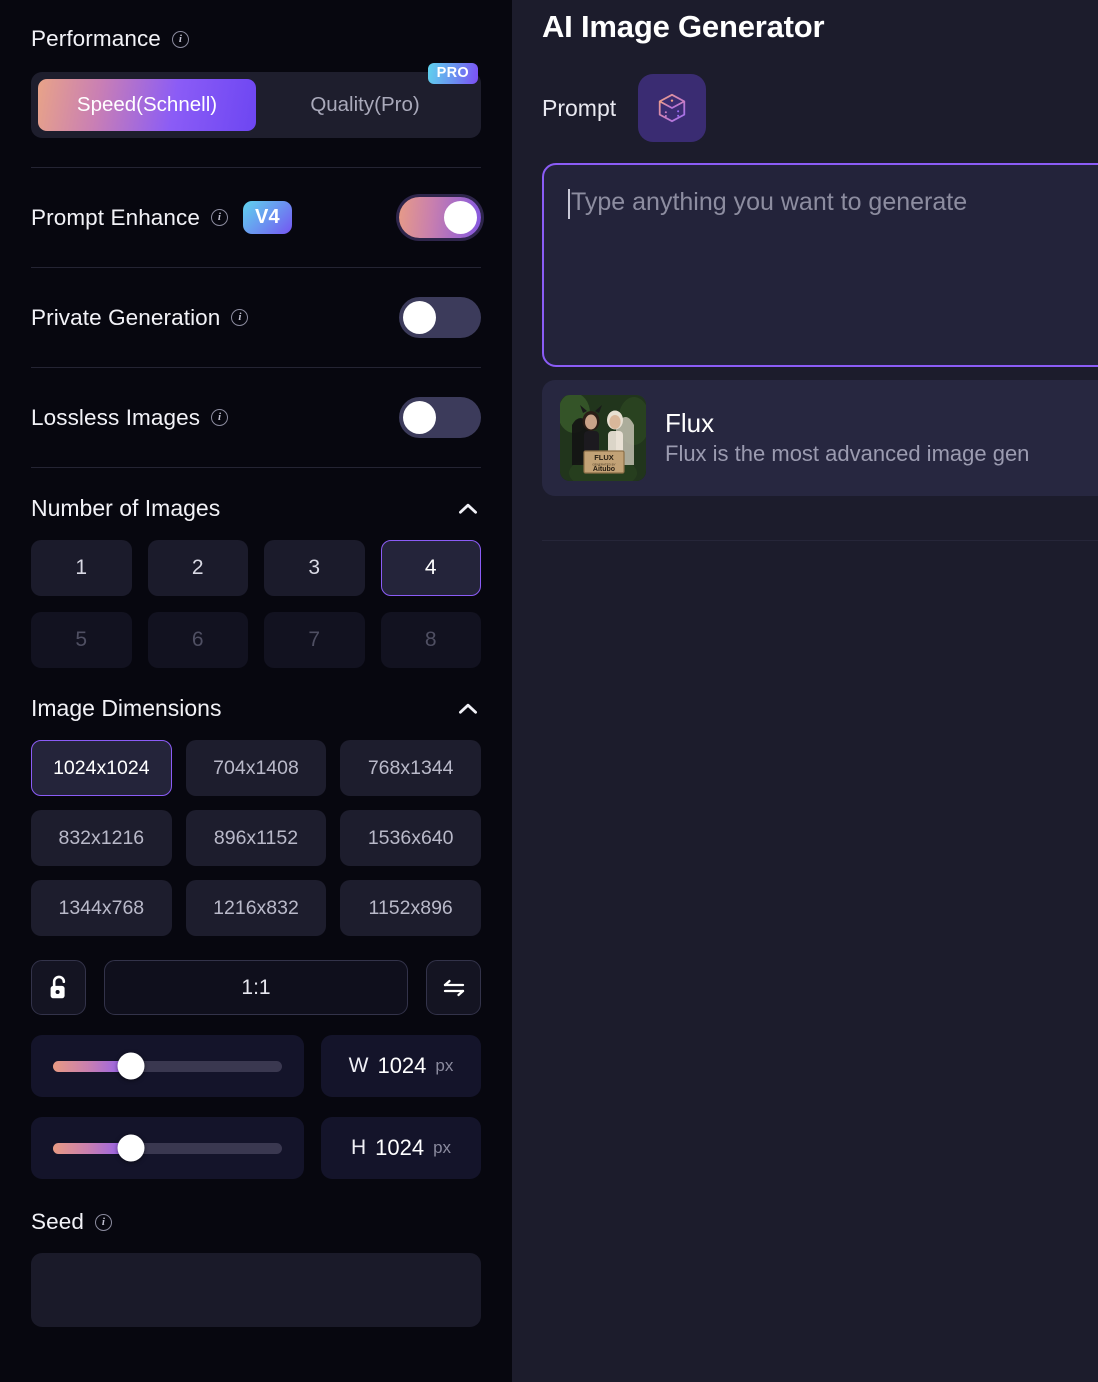  I want to click on dimension-option-1216x832: 1216x832, so click(256, 908).